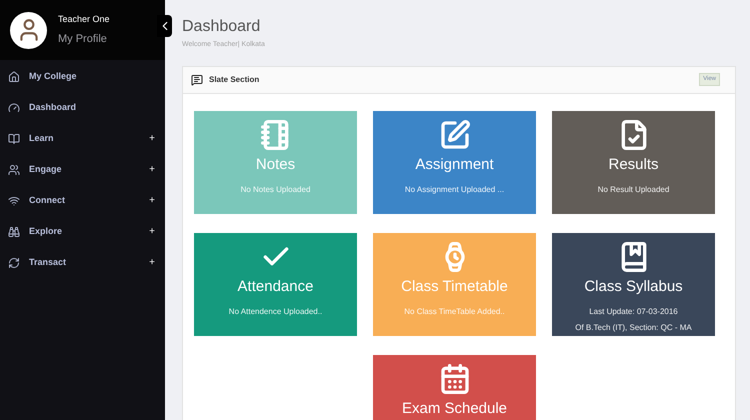 This screenshot has width=750, height=420. Describe the element at coordinates (197, 80) in the screenshot. I see `comment-icon` at that location.